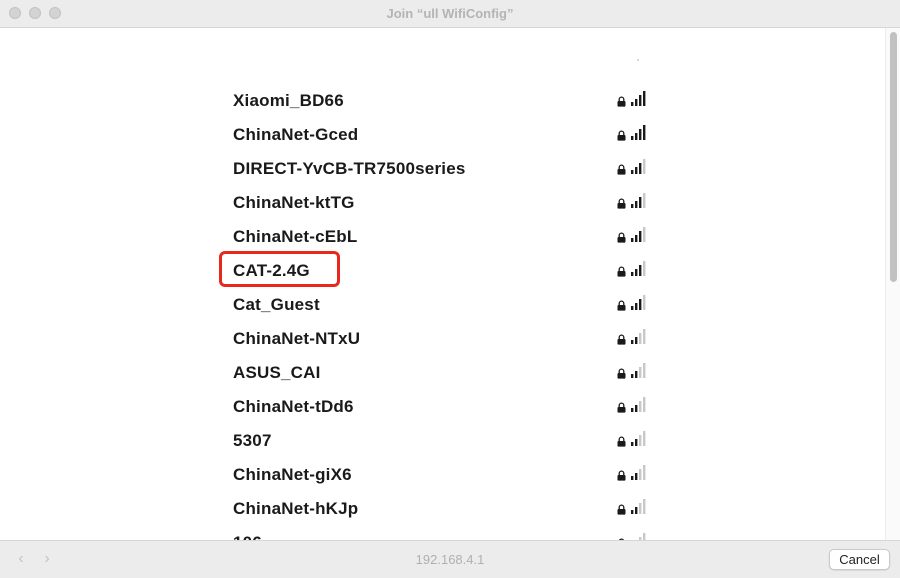 The width and height of the screenshot is (900, 578). What do you see at coordinates (294, 202) in the screenshot?
I see `network-name: ChinaNet-ktTG` at bounding box center [294, 202].